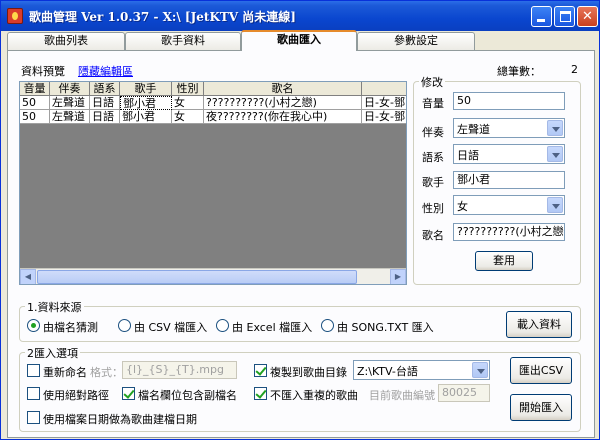 Image resolution: width=600 pixels, height=440 pixels. What do you see at coordinates (519, 71) in the screenshot?
I see `total-count-label: 總筆數：` at bounding box center [519, 71].